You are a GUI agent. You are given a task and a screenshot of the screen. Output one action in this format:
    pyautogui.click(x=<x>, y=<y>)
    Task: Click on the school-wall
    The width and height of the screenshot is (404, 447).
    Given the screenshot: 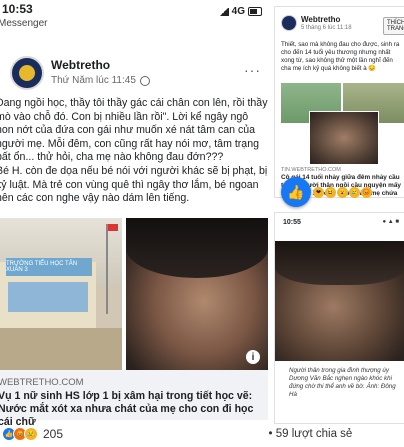 What is the action you would take?
    pyautogui.click(x=48, y=297)
    